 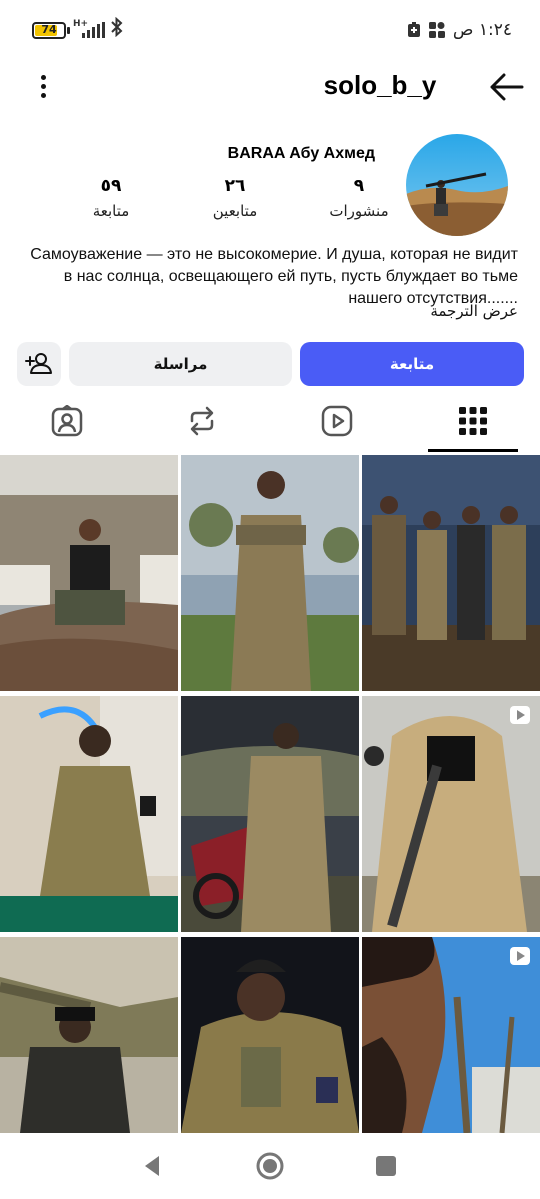 I want to click on more-vertical-icon, so click(x=44, y=87).